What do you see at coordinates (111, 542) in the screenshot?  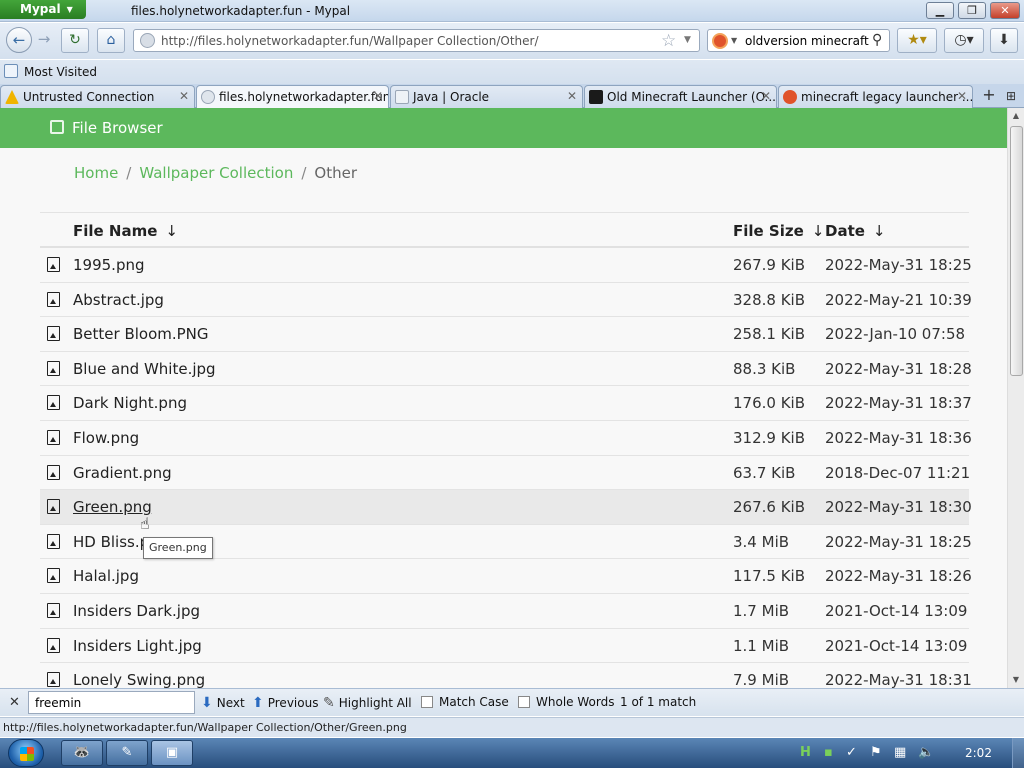 I see `file-name-link: HD Bliss.p` at bounding box center [111, 542].